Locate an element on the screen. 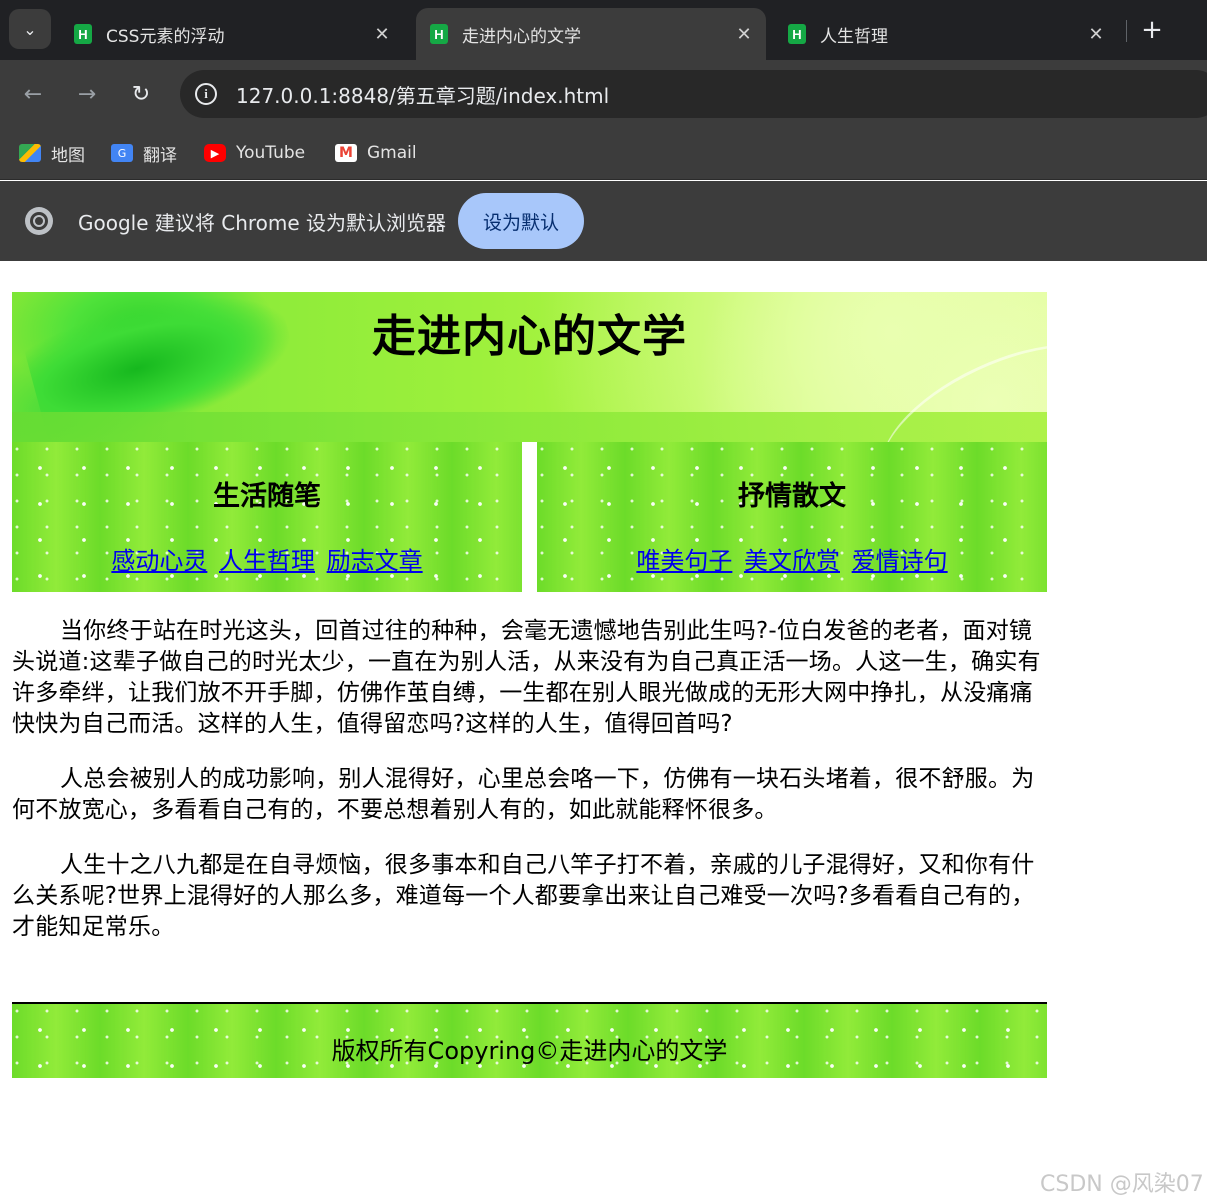  bookmark-label: 地图 is located at coordinates (68, 155).